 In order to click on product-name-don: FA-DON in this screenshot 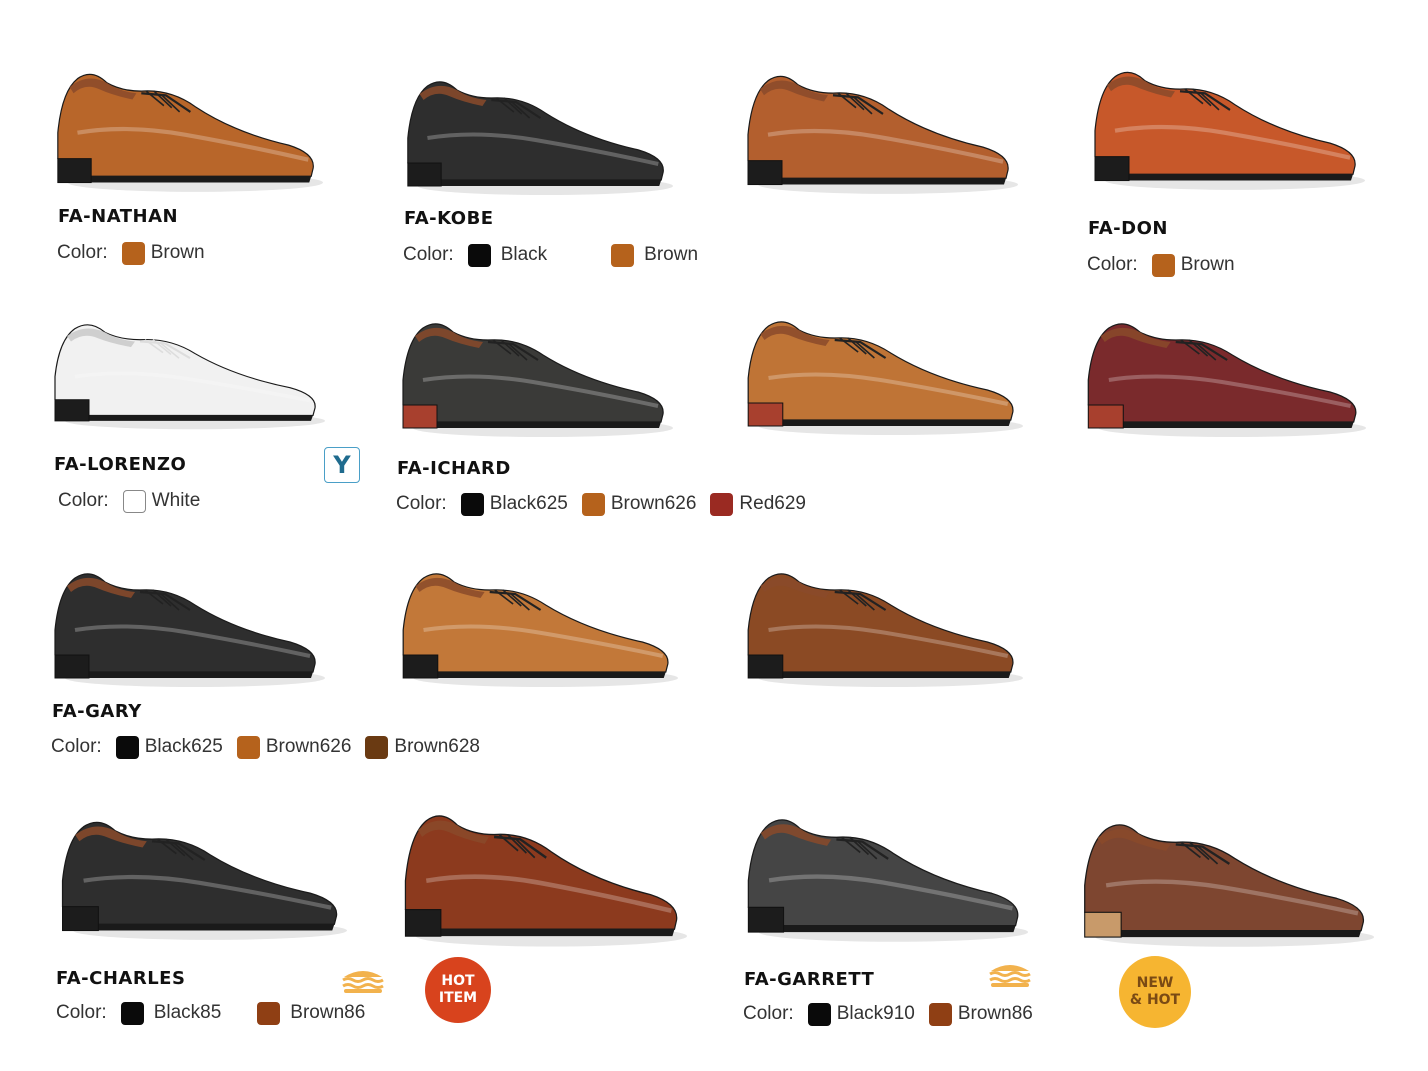, I will do `click(1128, 228)`.